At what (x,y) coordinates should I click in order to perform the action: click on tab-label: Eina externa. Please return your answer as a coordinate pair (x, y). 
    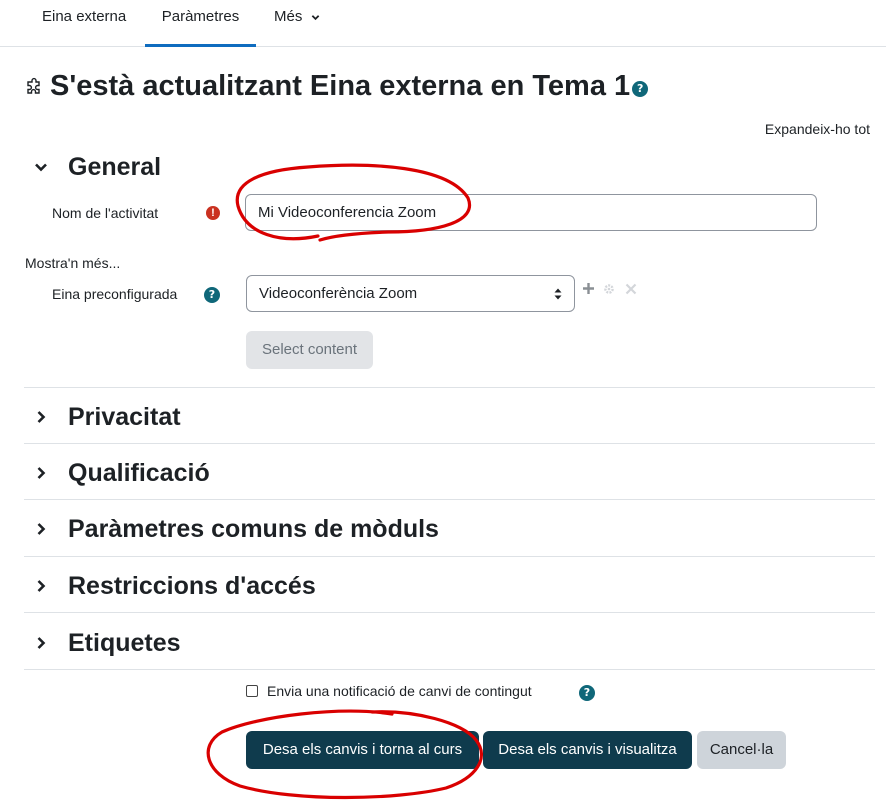
    Looking at the image, I should click on (84, 16).